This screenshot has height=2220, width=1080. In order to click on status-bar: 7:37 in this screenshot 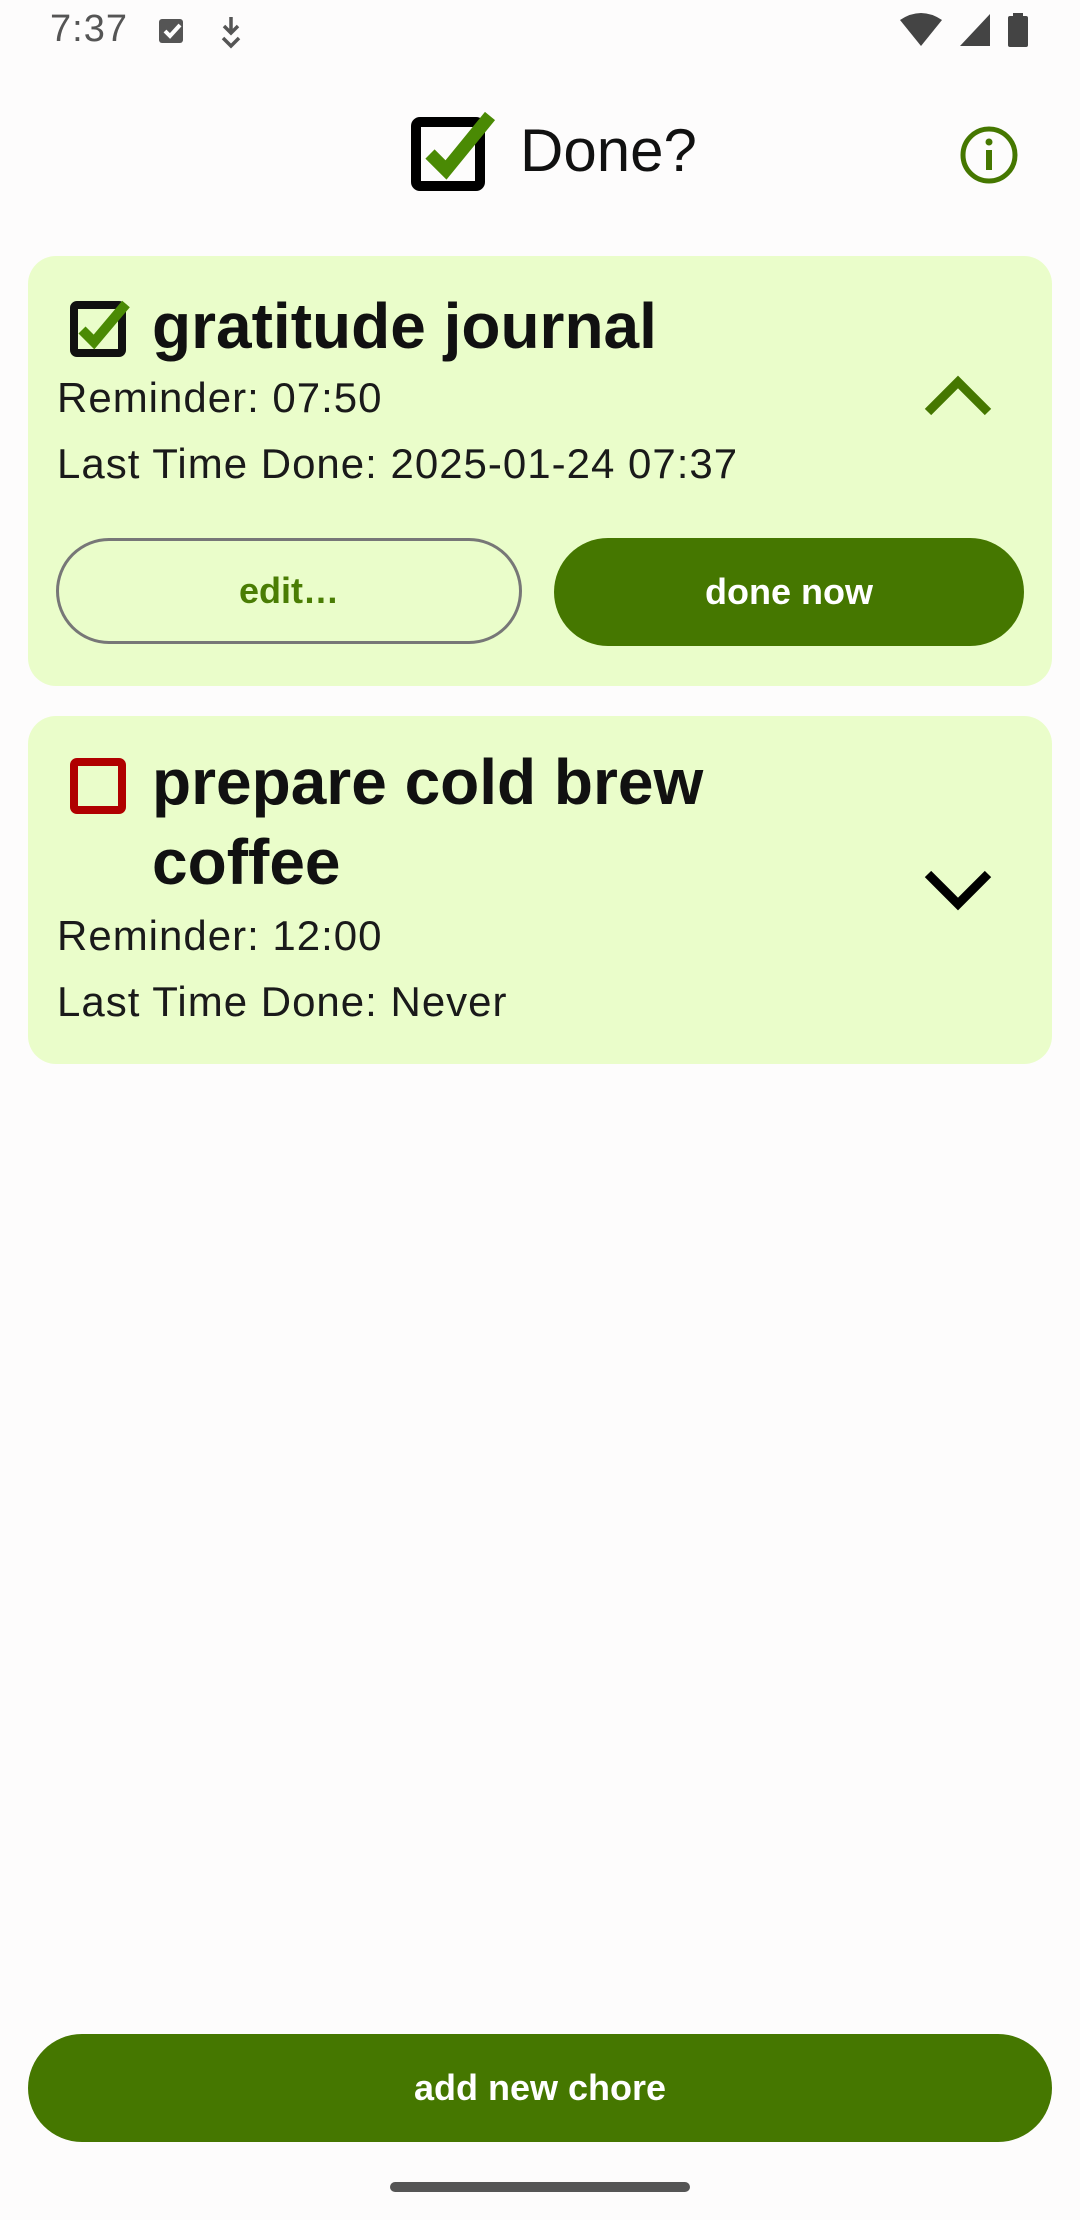, I will do `click(540, 33)`.